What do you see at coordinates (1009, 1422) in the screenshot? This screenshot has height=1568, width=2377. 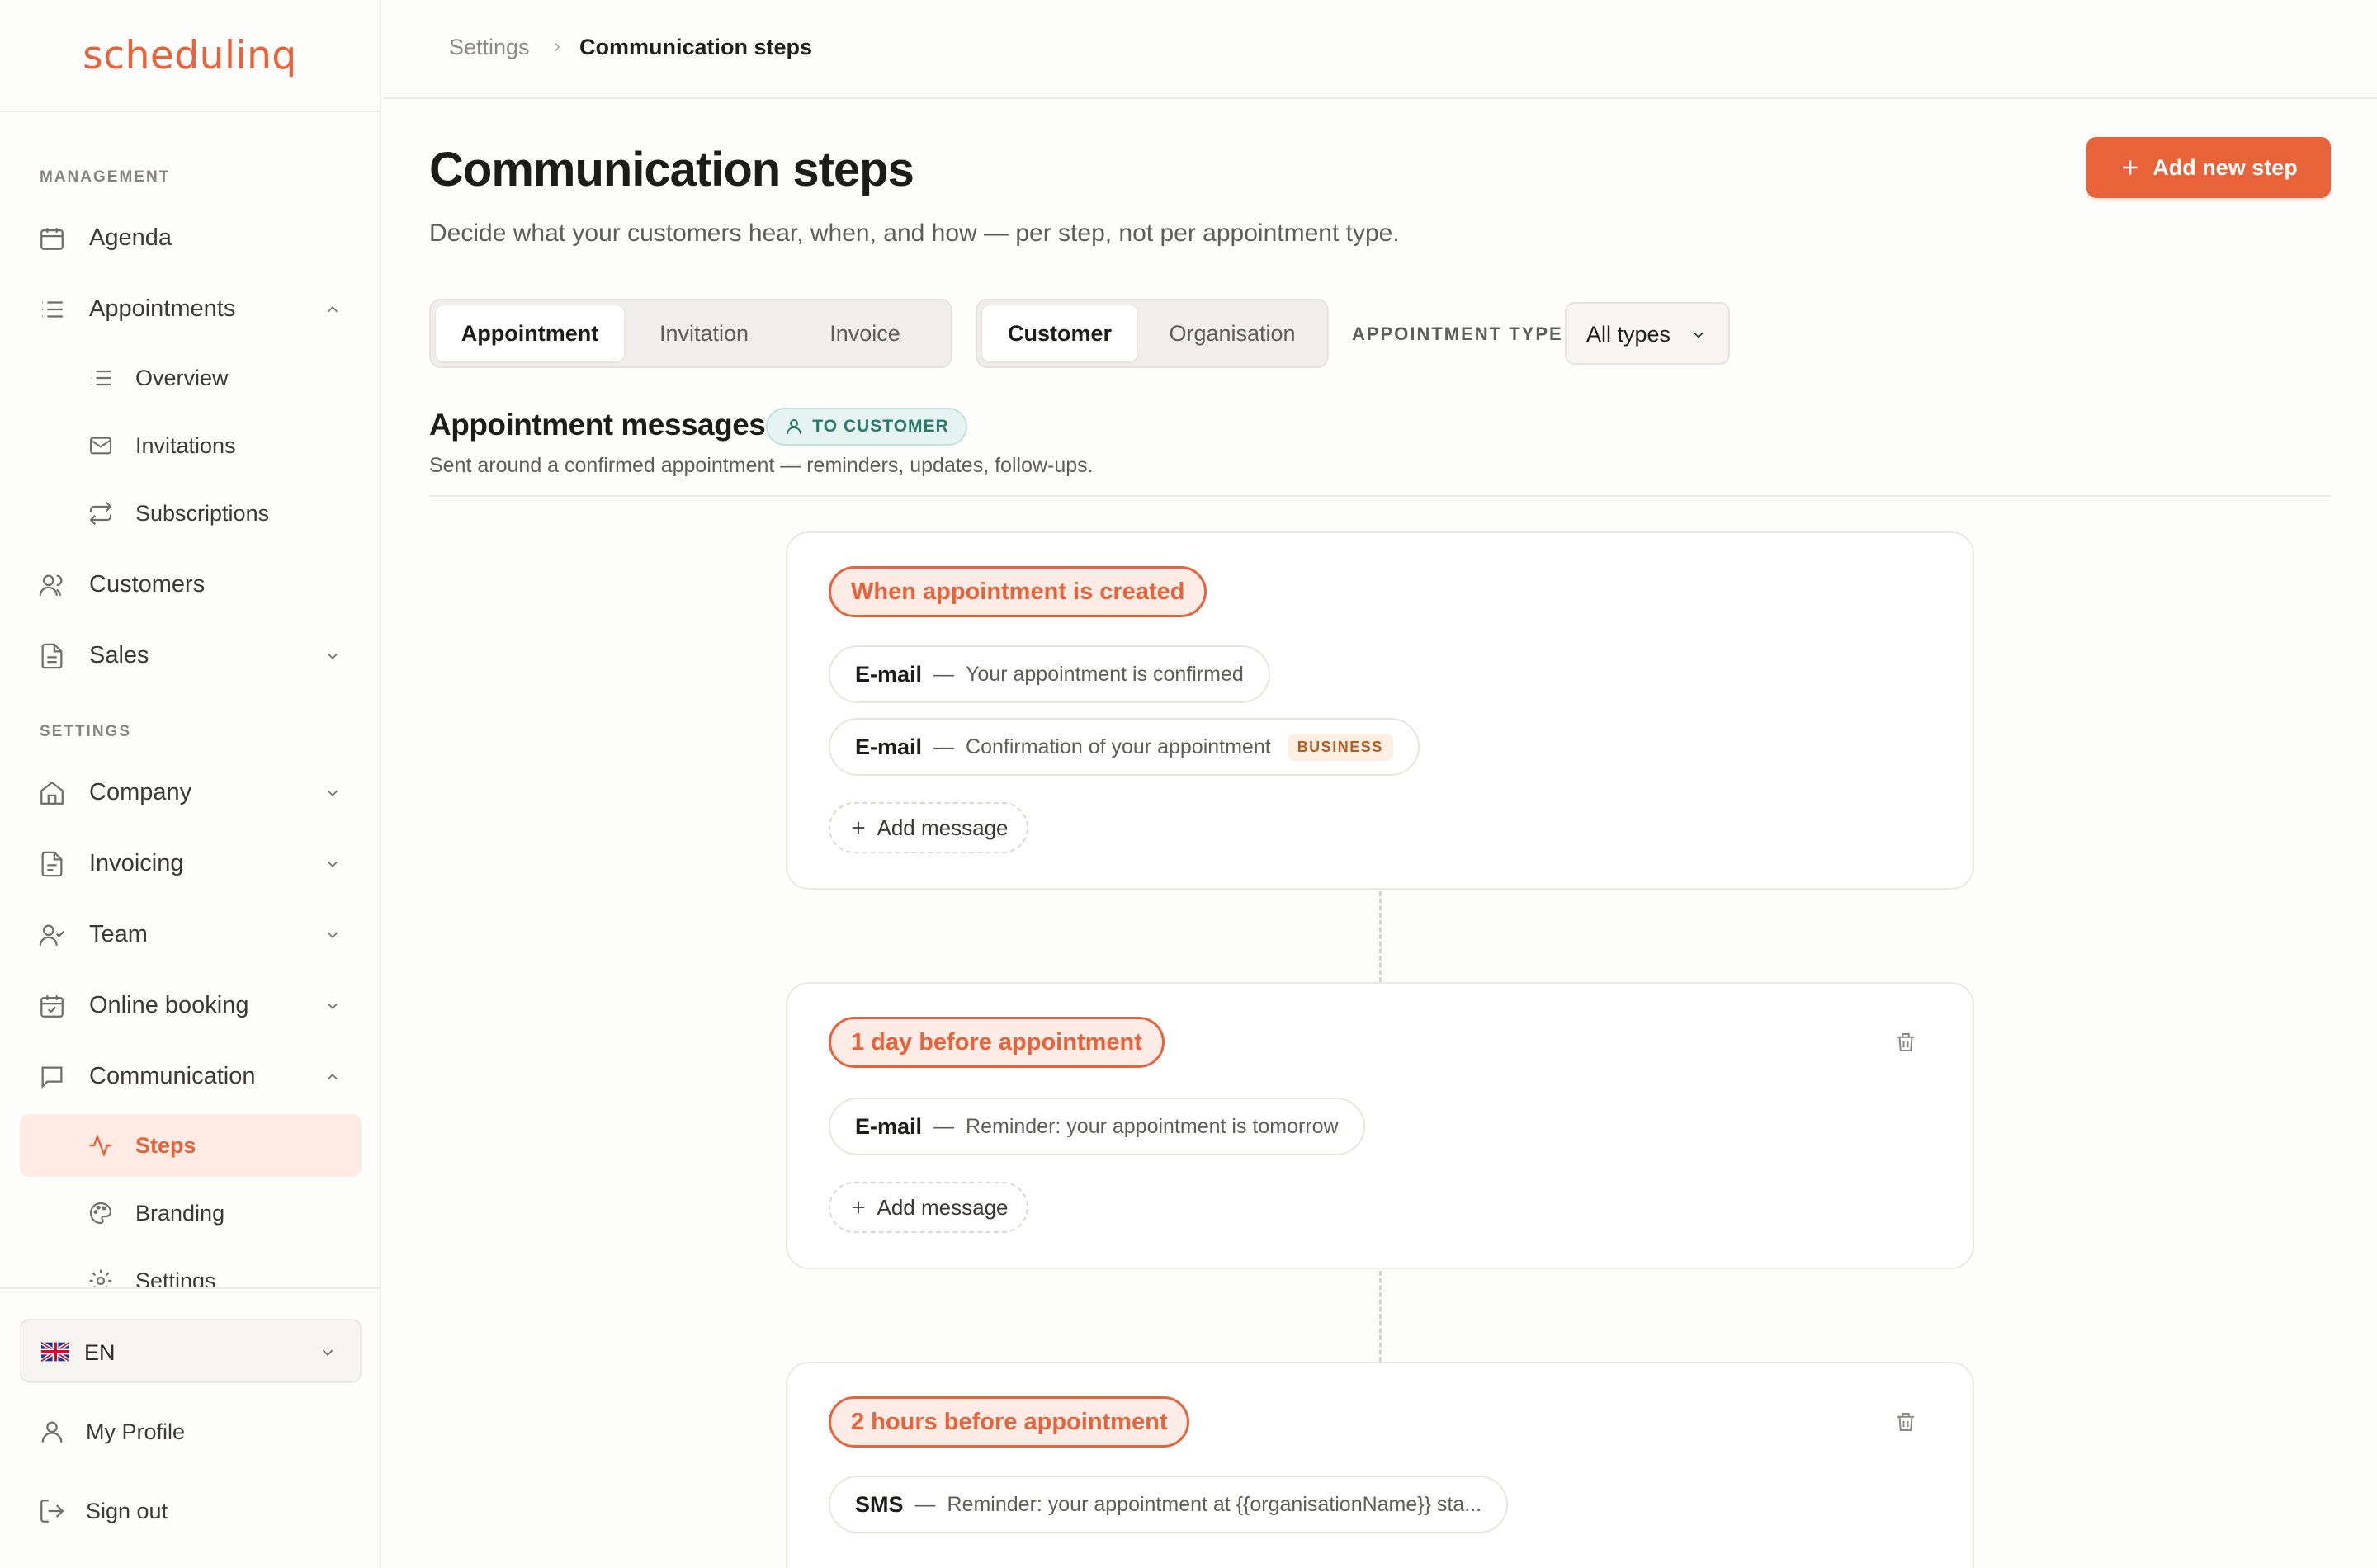 I see `step-trigger: 2 hours before appointment` at bounding box center [1009, 1422].